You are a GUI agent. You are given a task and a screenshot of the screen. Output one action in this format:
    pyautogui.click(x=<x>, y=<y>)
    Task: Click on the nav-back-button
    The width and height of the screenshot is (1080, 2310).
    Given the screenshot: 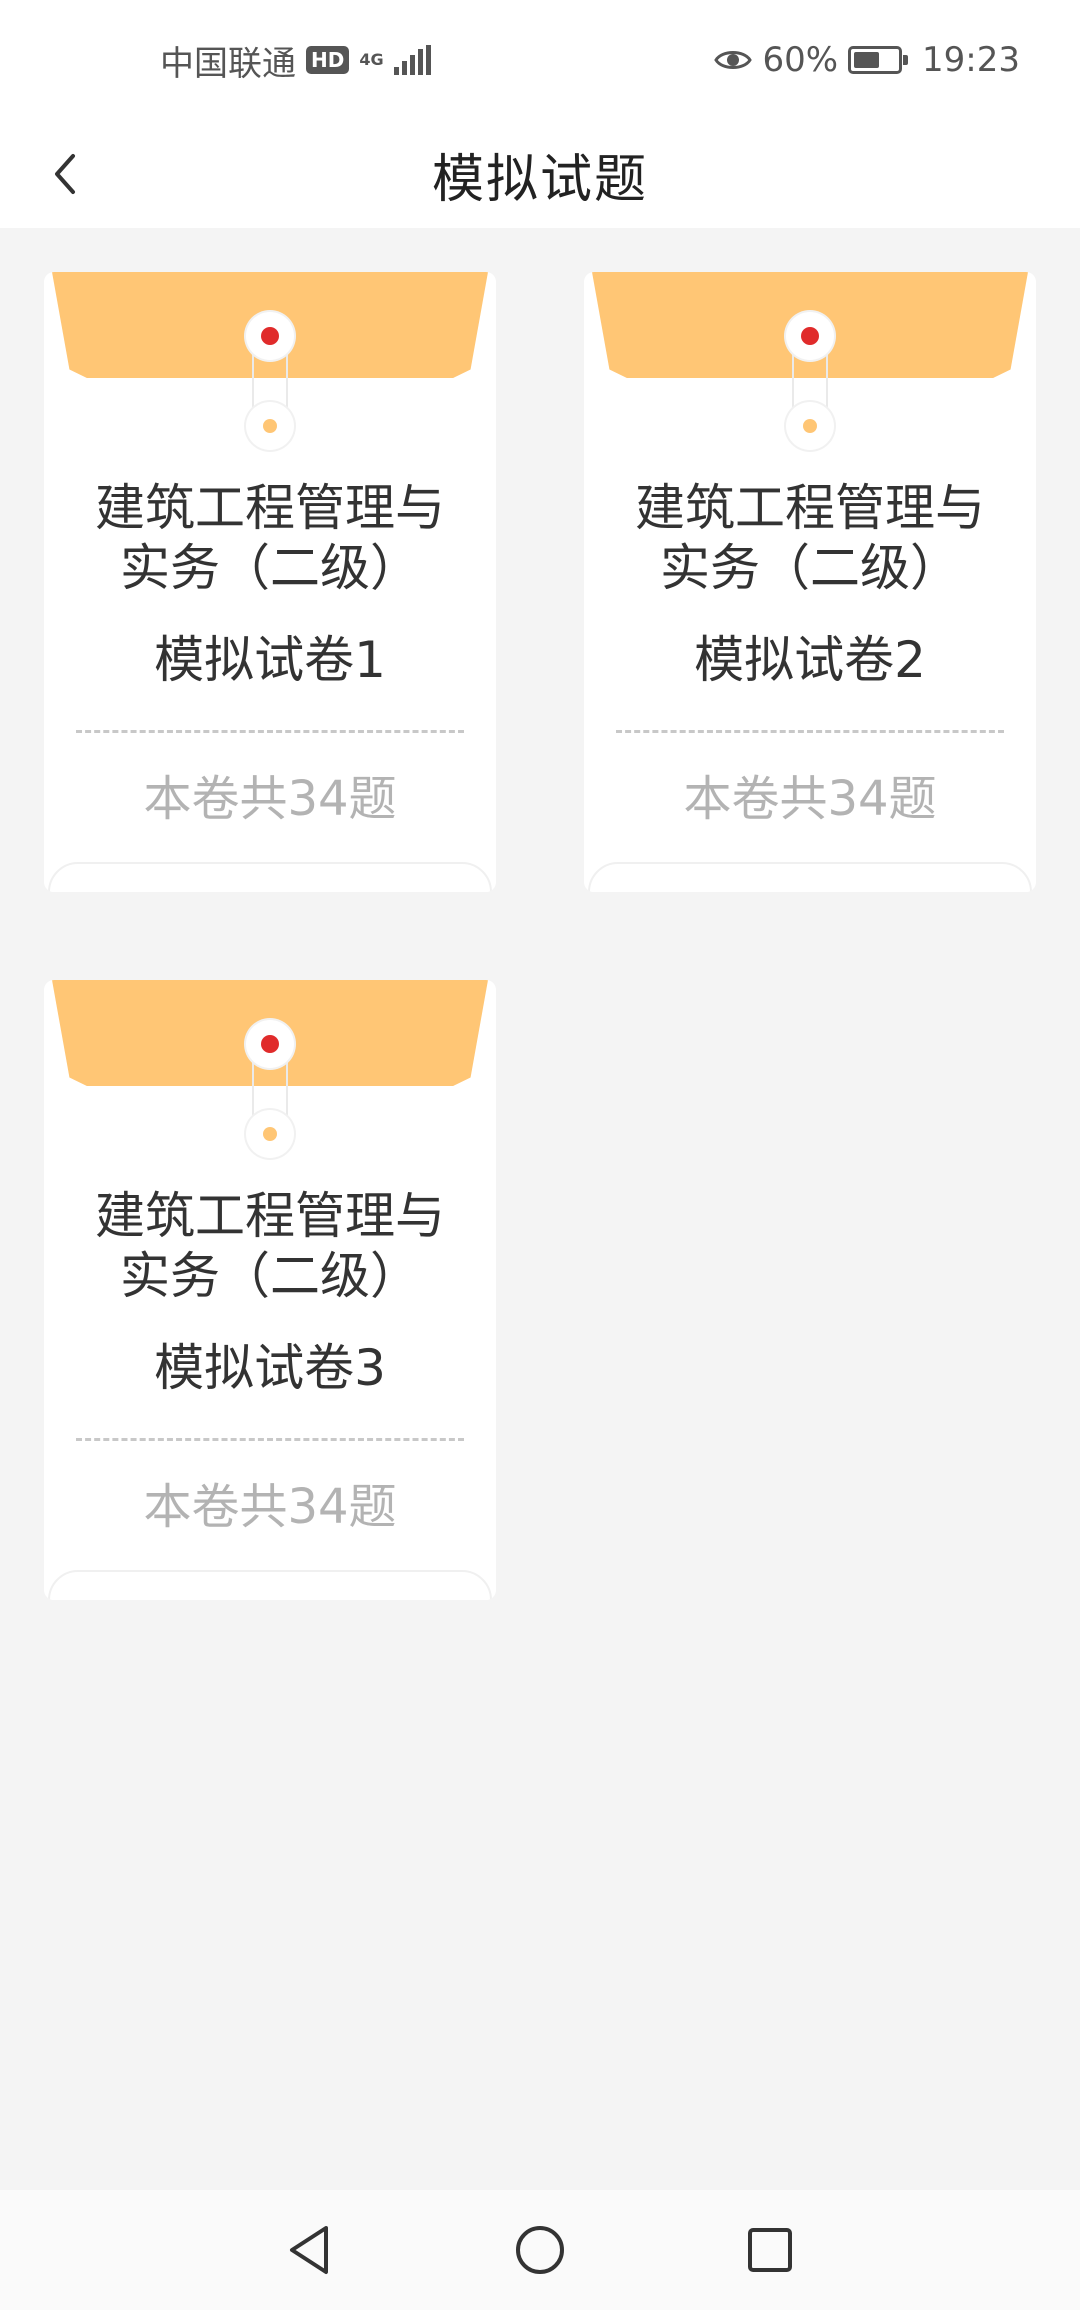 What is the action you would take?
    pyautogui.click(x=310, y=2250)
    